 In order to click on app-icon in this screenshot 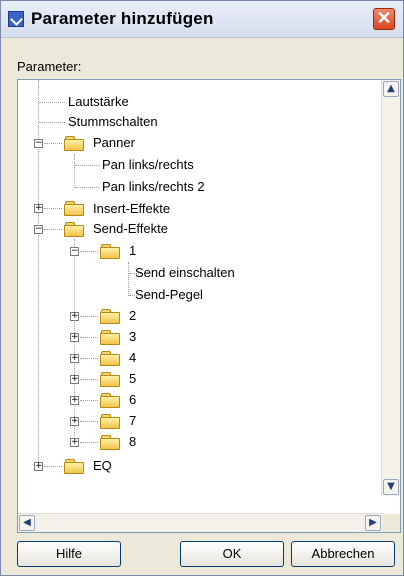, I will do `click(16, 19)`.